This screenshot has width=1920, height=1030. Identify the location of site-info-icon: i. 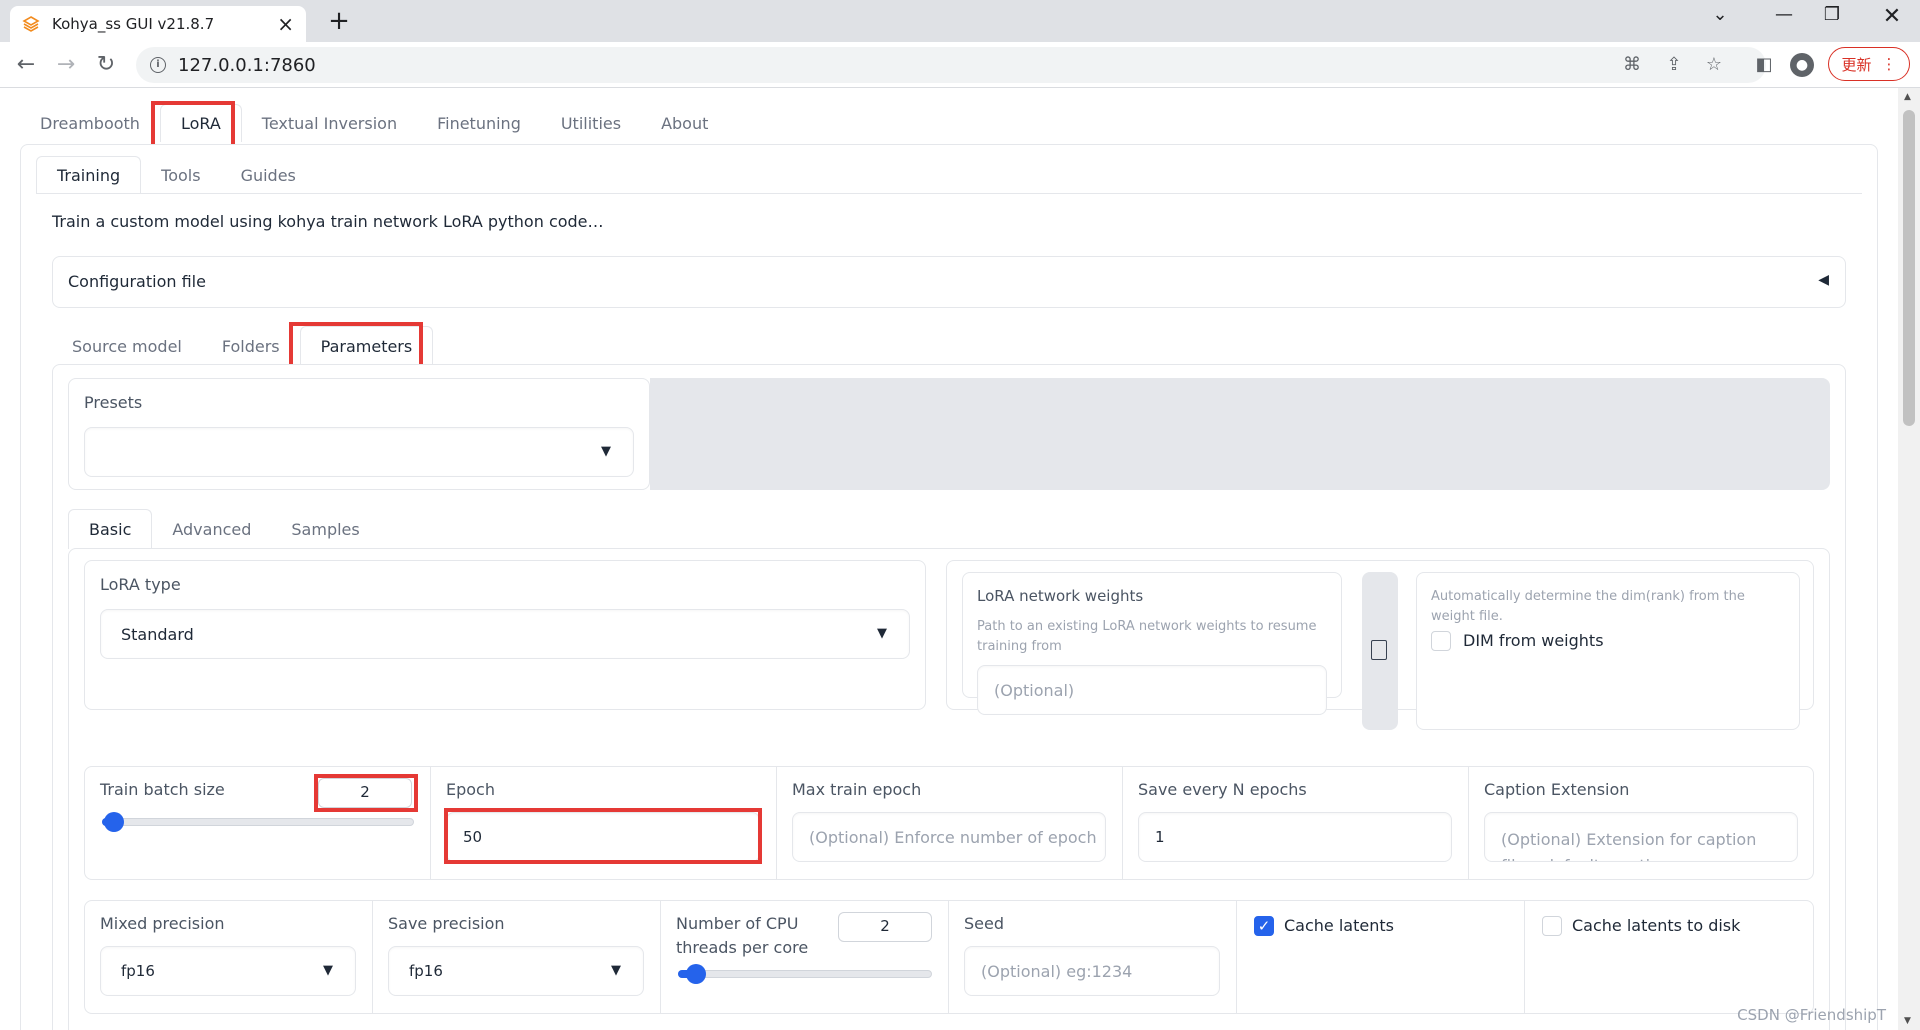
(158, 65).